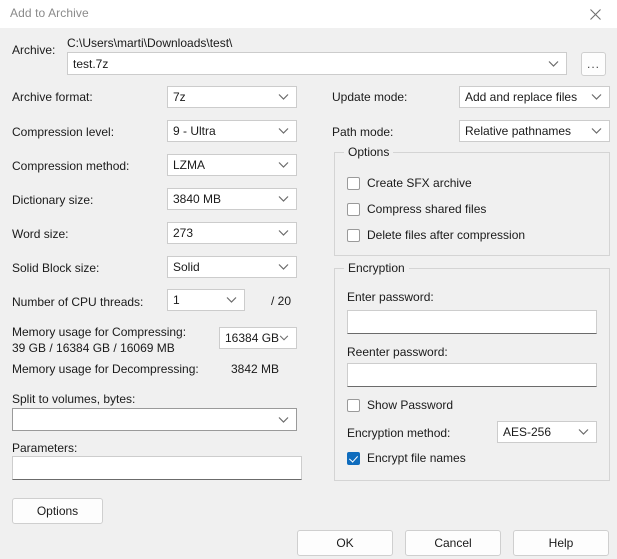 The height and width of the screenshot is (559, 617). I want to click on memory-usage-value: 16384 GB, so click(252, 338).